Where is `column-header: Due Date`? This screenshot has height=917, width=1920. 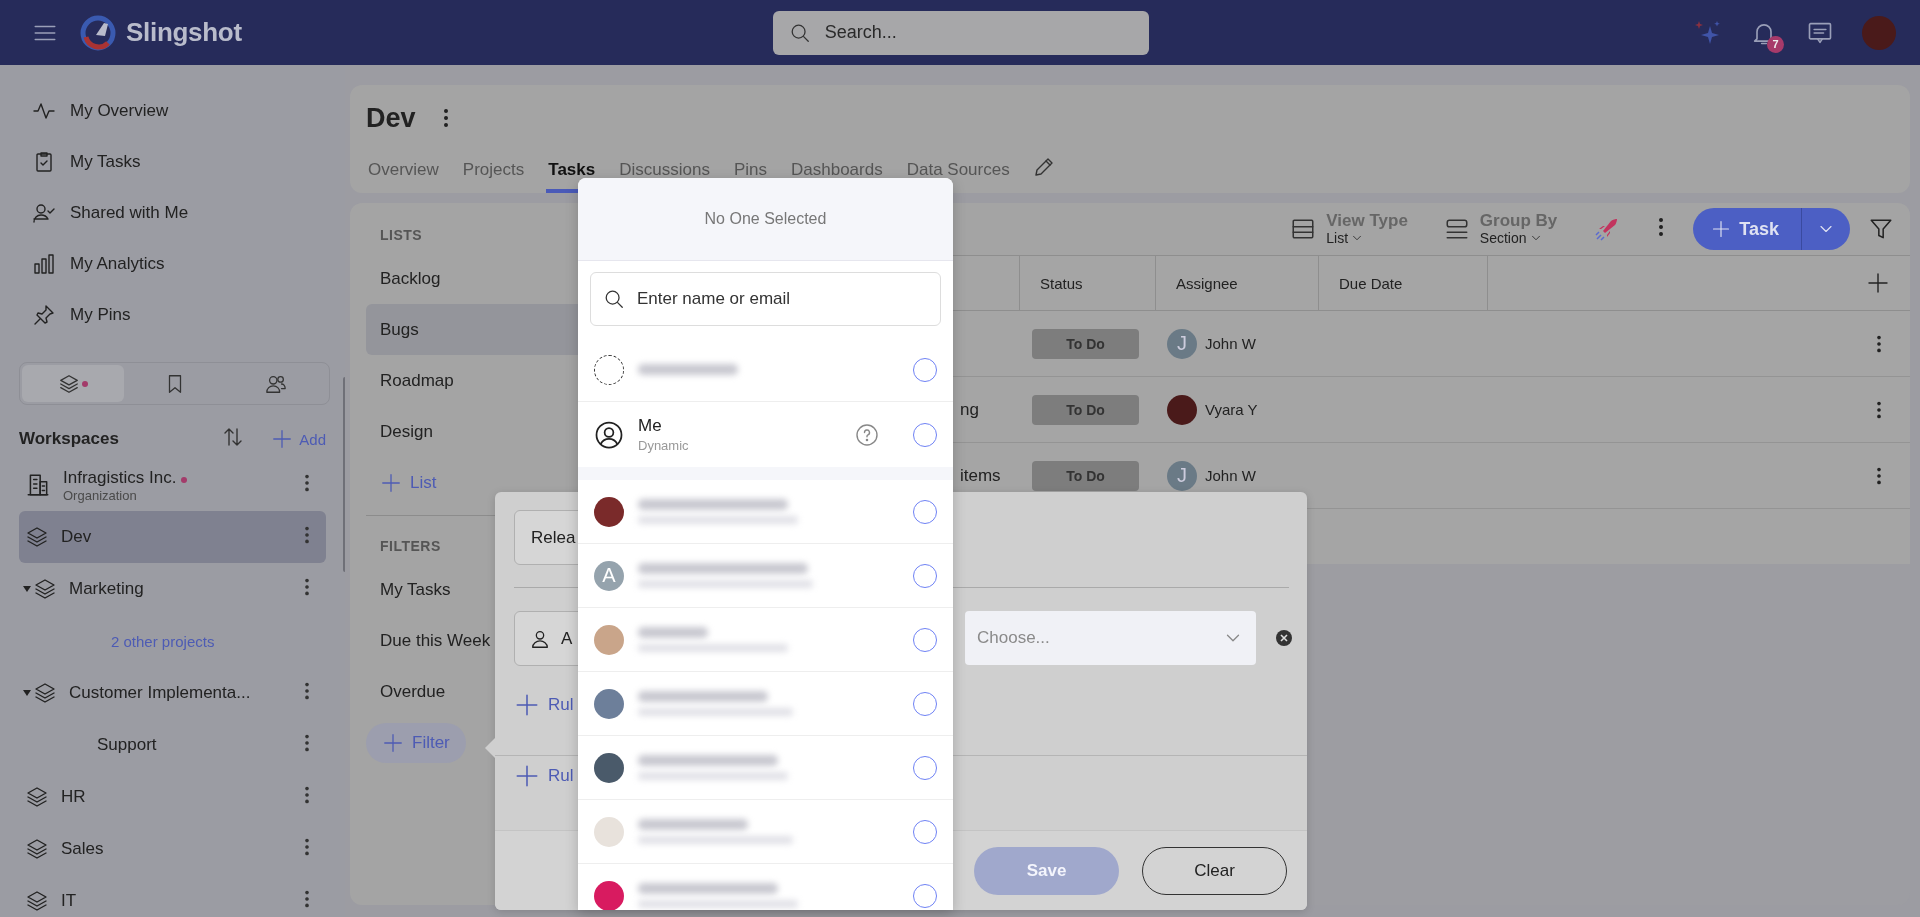
column-header: Due Date is located at coordinates (1402, 283).